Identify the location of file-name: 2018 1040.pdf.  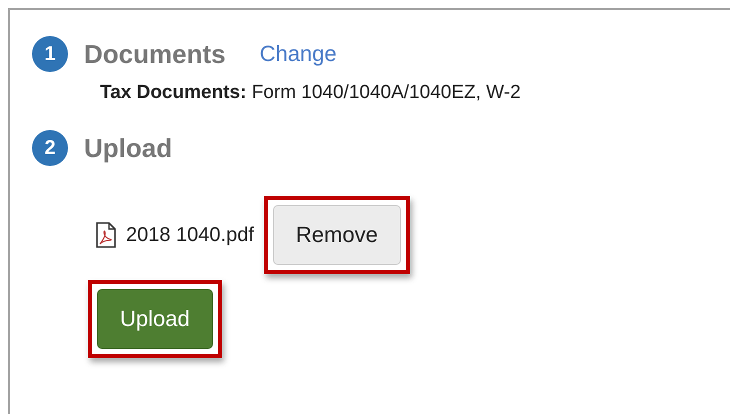
(190, 235).